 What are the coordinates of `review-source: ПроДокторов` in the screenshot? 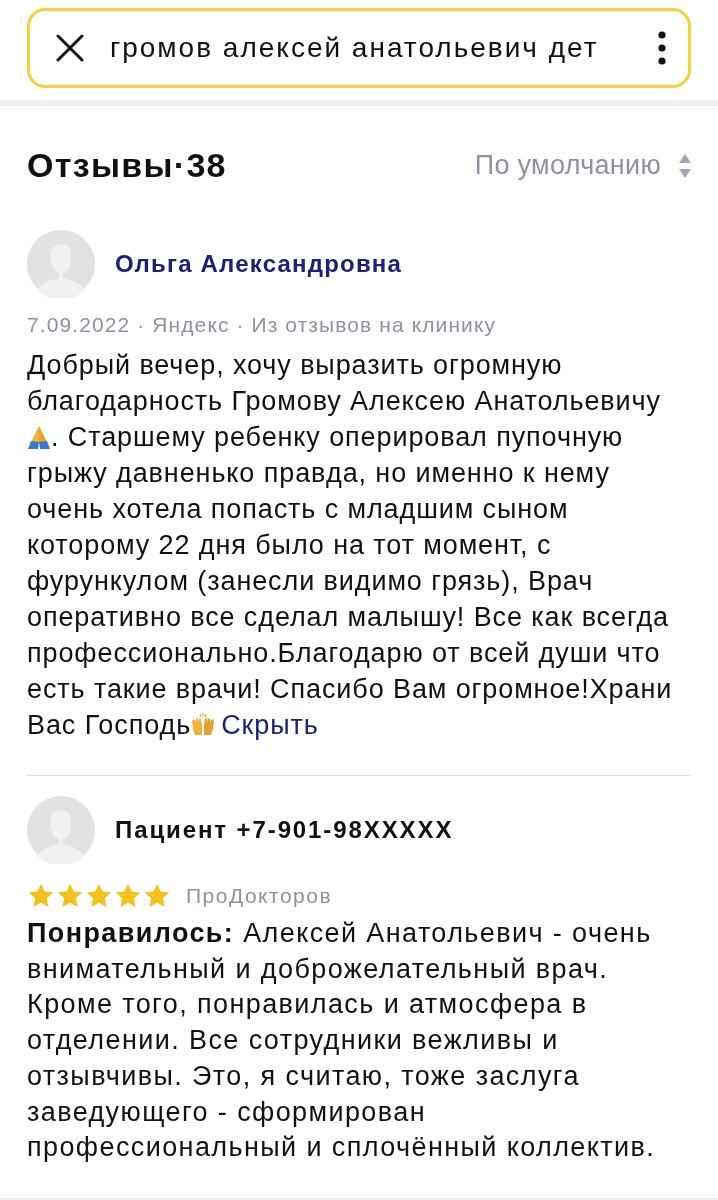 It's located at (259, 896).